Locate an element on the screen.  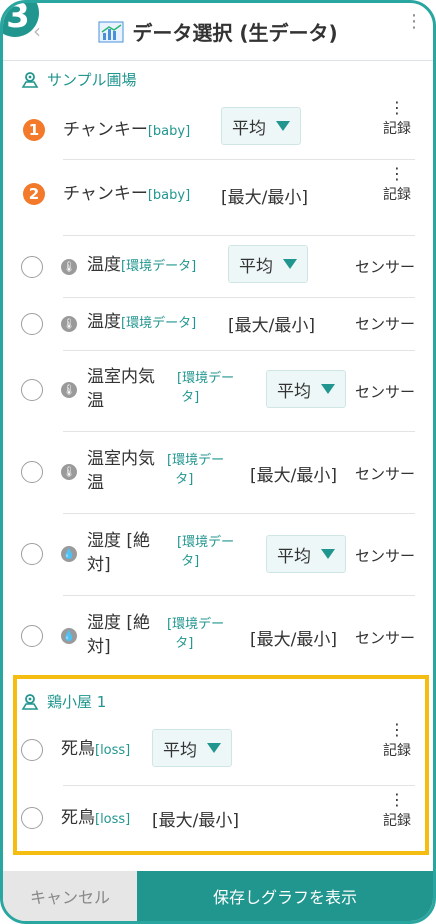
page-title: データ選択 (生データ) is located at coordinates (235, 33).